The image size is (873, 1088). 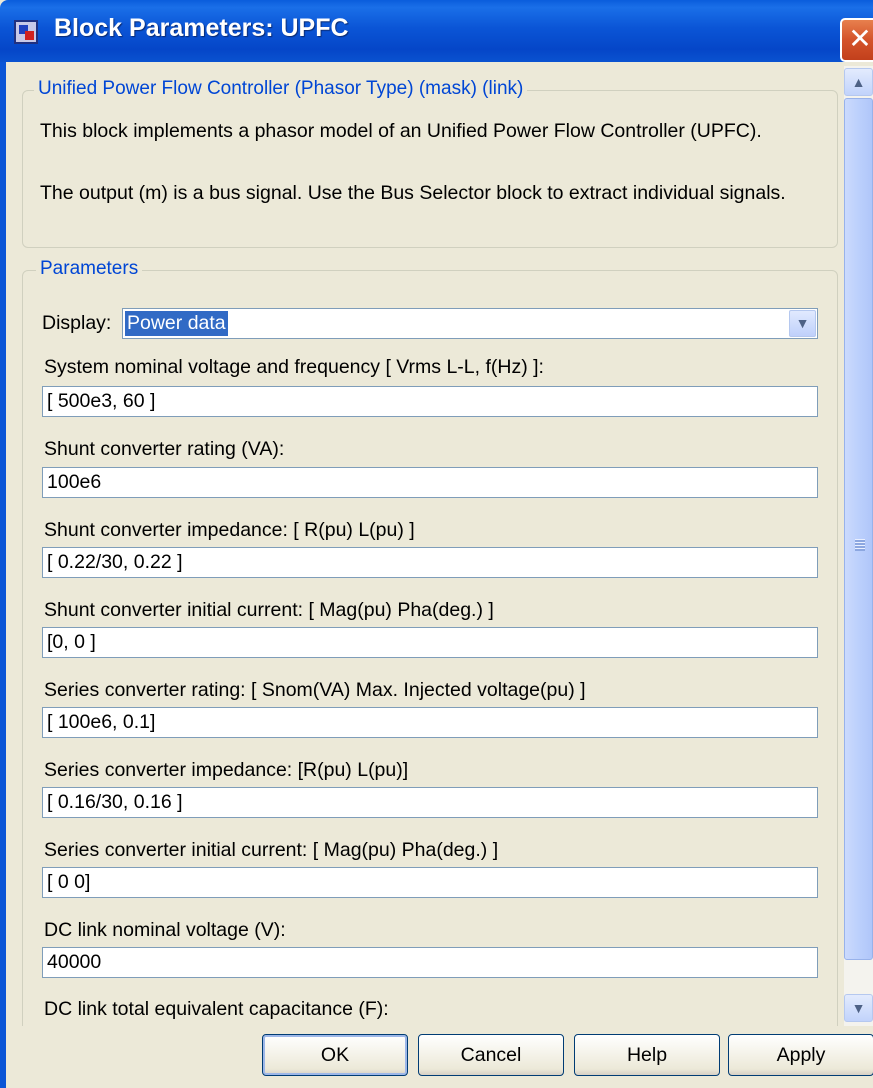 What do you see at coordinates (430, 722) in the screenshot?
I see `series-converter-rating-input: [ 100e6, 0.1]` at bounding box center [430, 722].